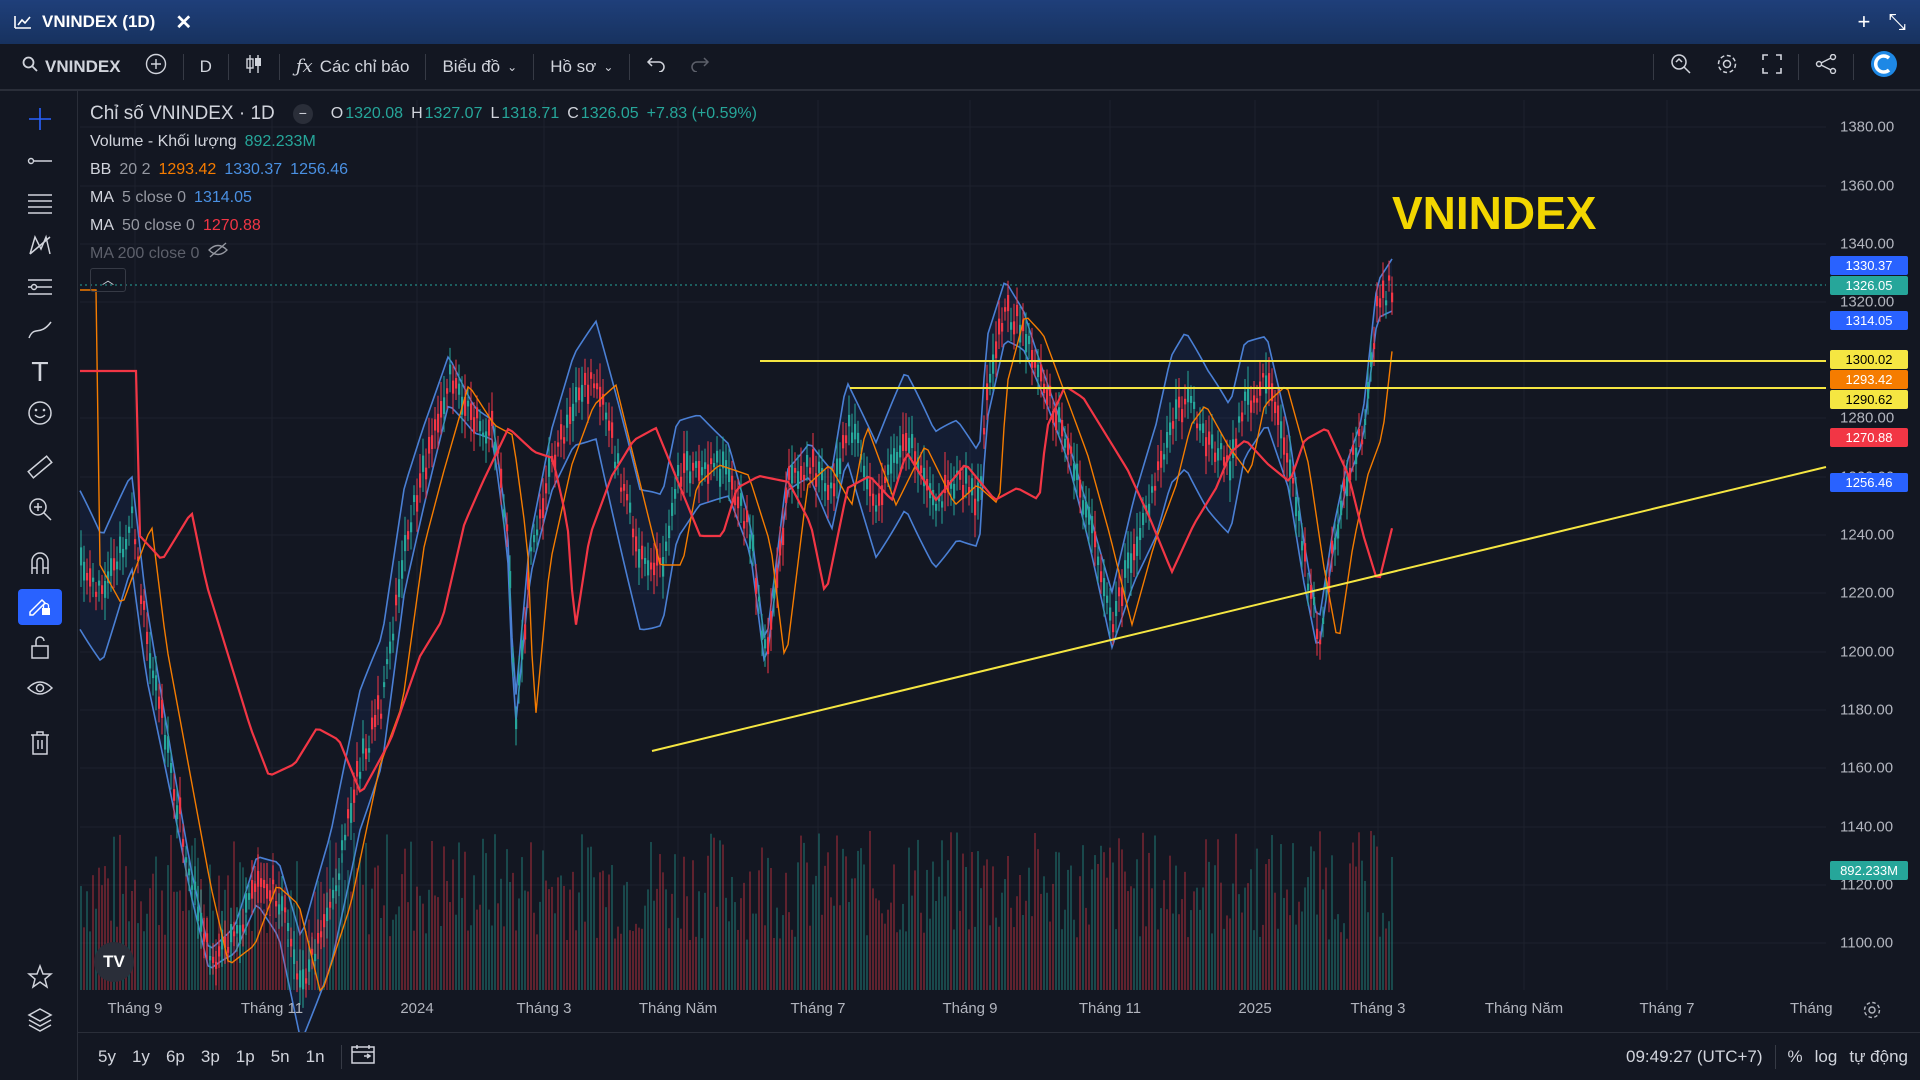 Image resolution: width=1920 pixels, height=1080 pixels. Describe the element at coordinates (700, 67) in the screenshot. I see `redo-button` at that location.